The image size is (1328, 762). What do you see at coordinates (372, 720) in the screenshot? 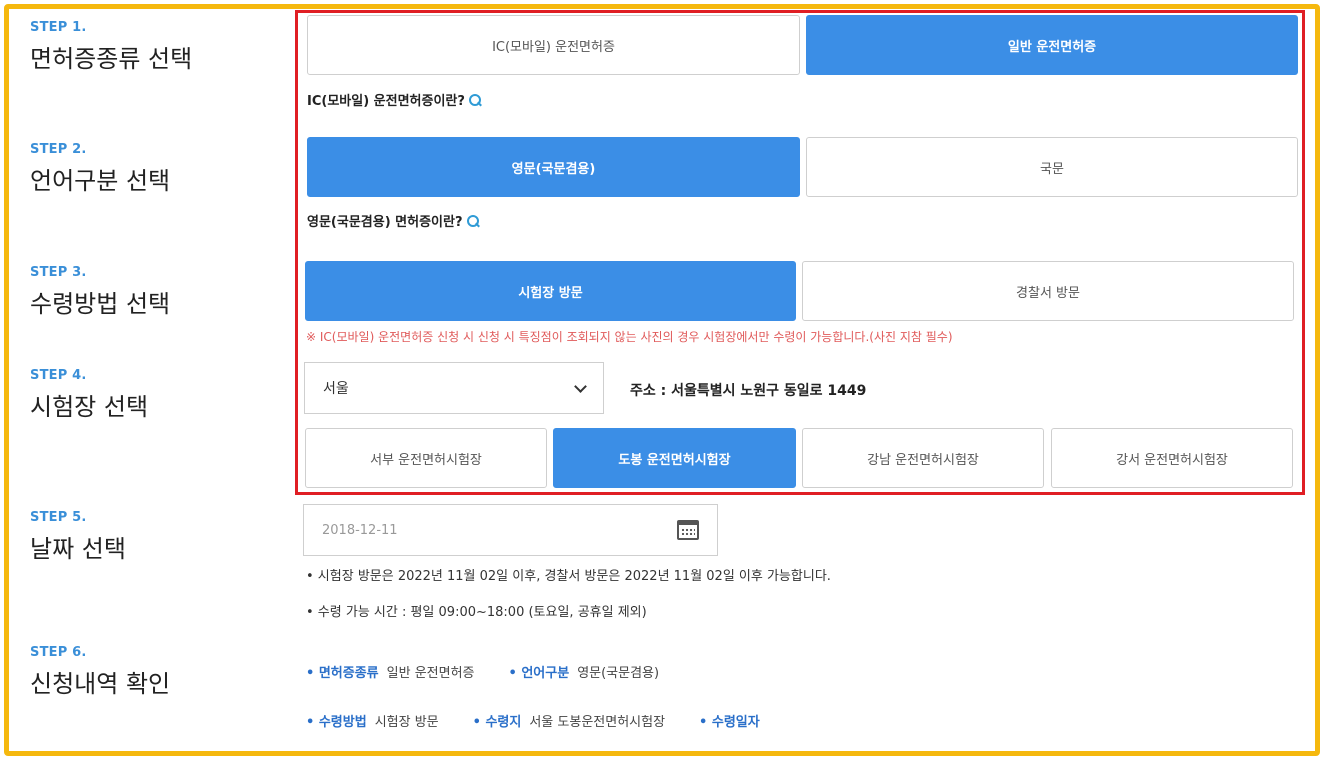
I see `summary-receive-method: • 수령방법 시험장 방문` at bounding box center [372, 720].